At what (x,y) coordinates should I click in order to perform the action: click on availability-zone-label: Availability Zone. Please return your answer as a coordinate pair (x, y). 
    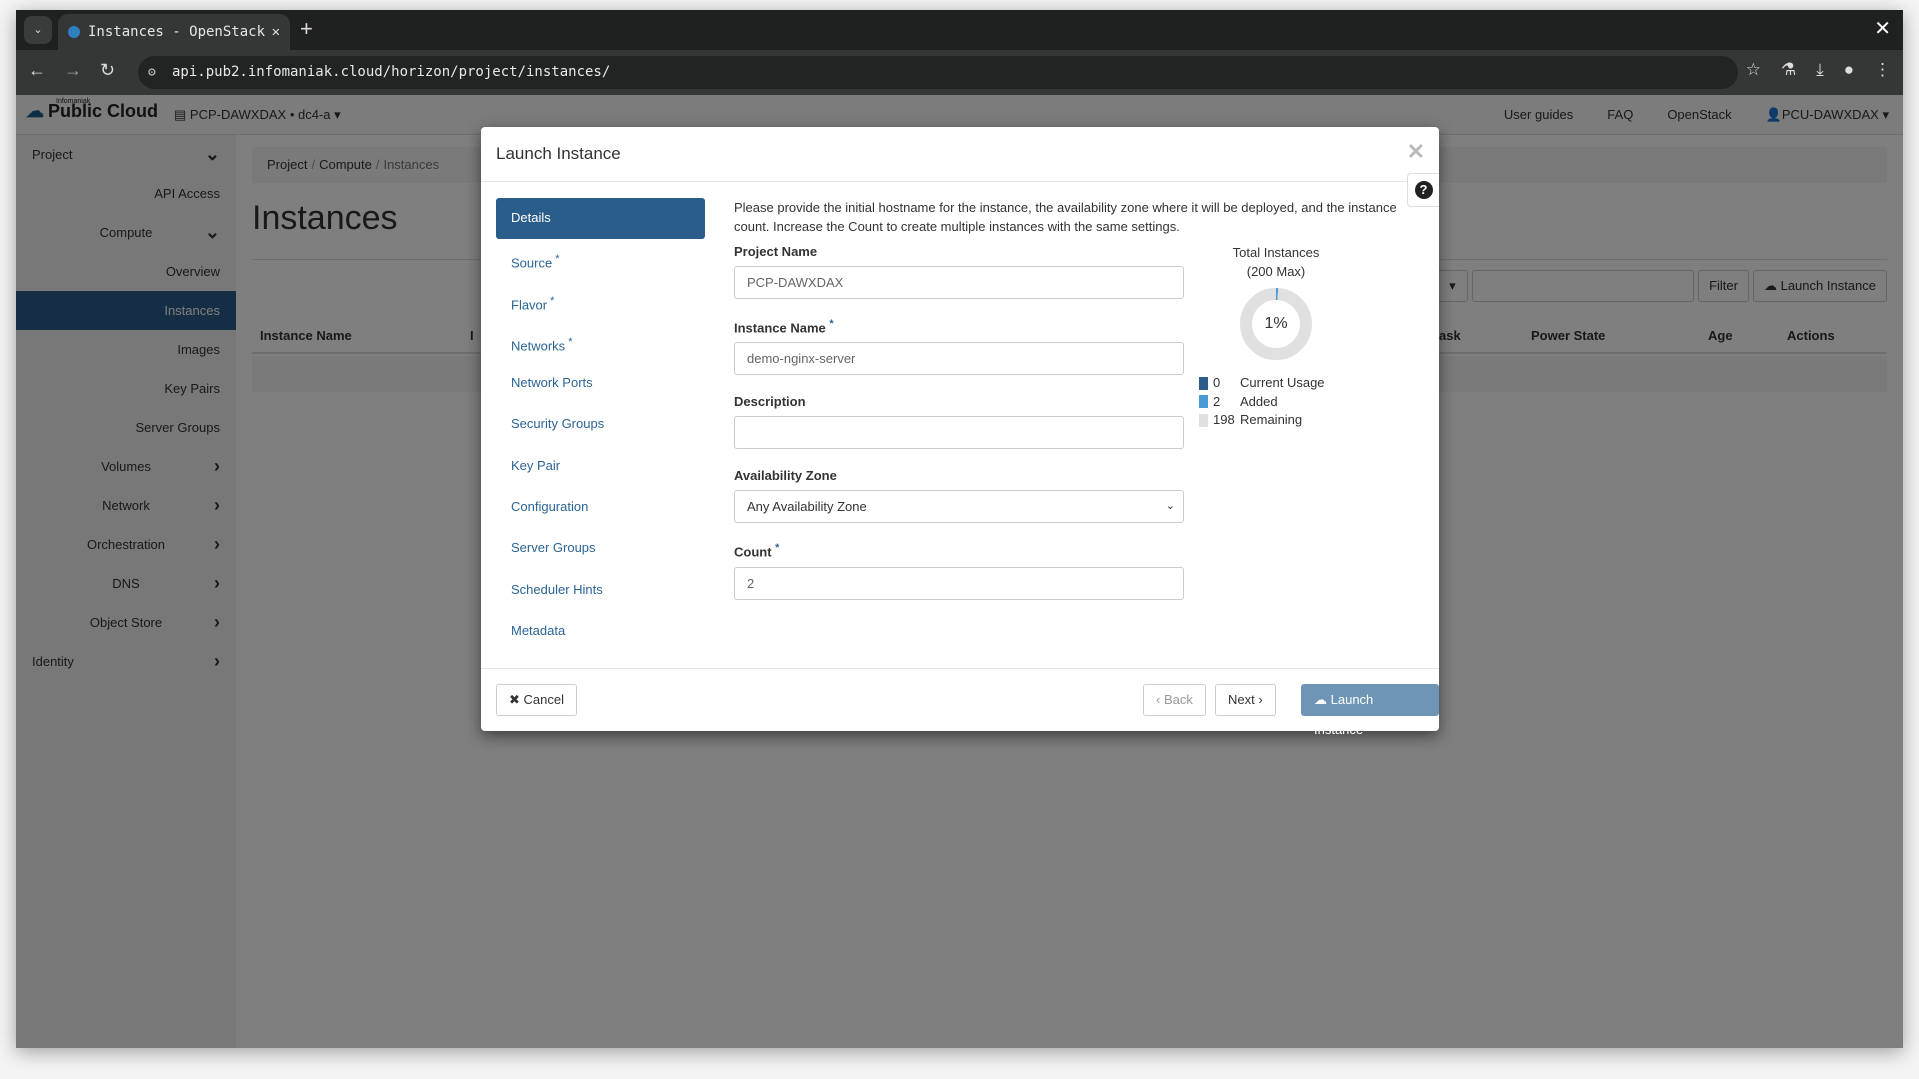
    Looking at the image, I should click on (785, 476).